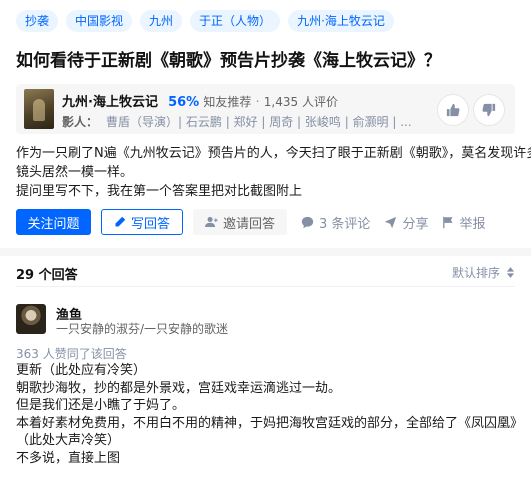  What do you see at coordinates (391, 222) in the screenshot?
I see `share-icon` at bounding box center [391, 222].